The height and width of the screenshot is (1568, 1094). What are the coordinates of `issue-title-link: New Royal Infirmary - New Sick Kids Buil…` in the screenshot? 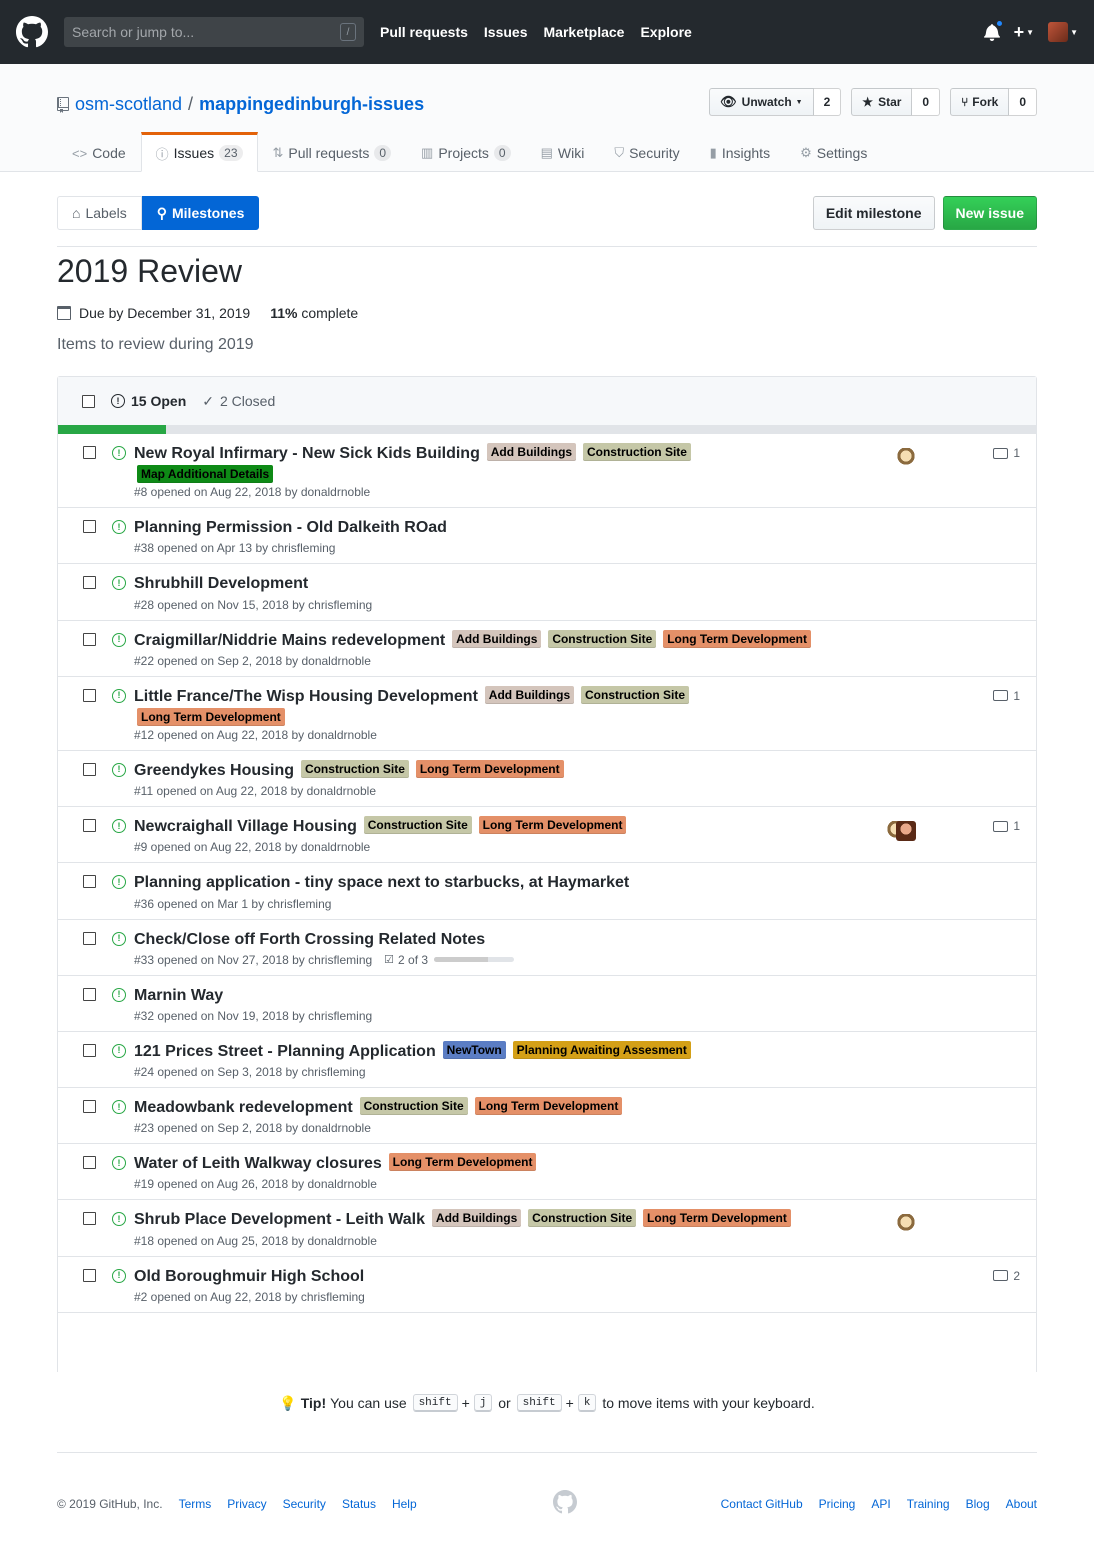 It's located at (307, 453).